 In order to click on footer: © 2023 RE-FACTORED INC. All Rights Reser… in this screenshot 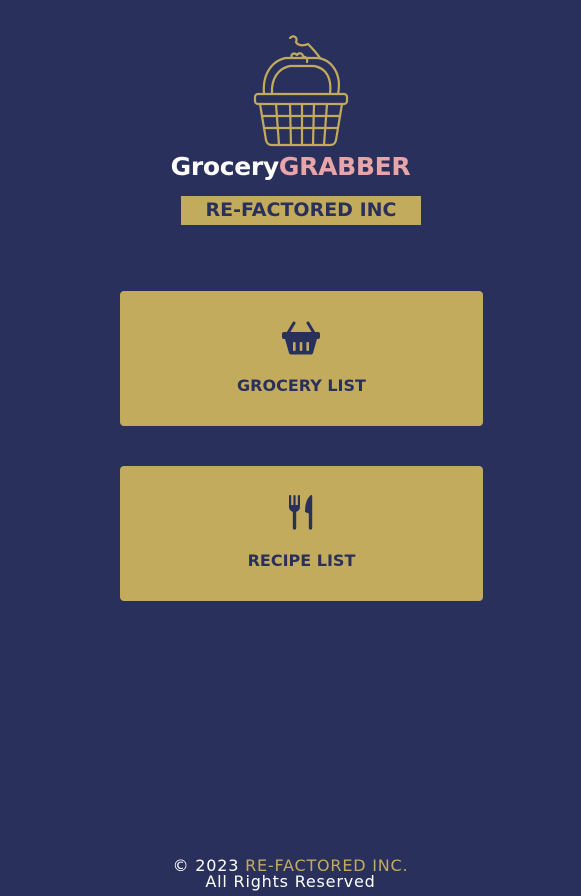, I will do `click(290, 874)`.